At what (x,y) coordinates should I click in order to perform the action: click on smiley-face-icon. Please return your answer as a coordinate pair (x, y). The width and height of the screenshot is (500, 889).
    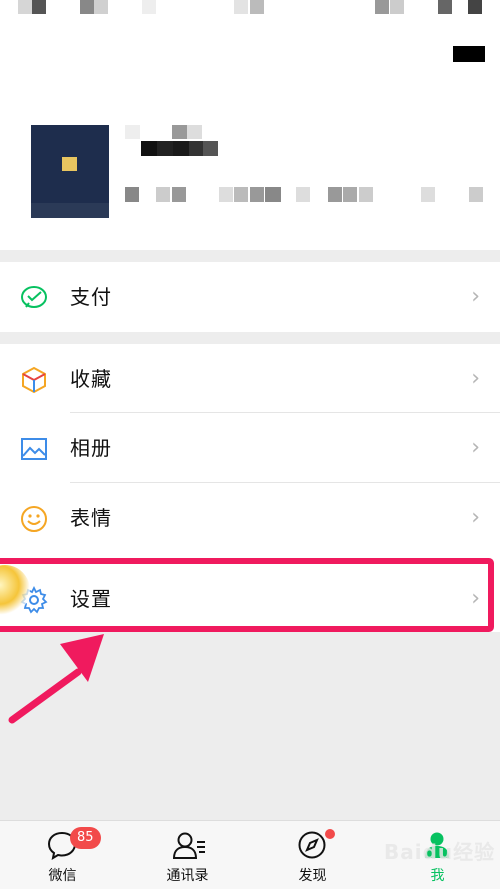
    Looking at the image, I should click on (34, 519).